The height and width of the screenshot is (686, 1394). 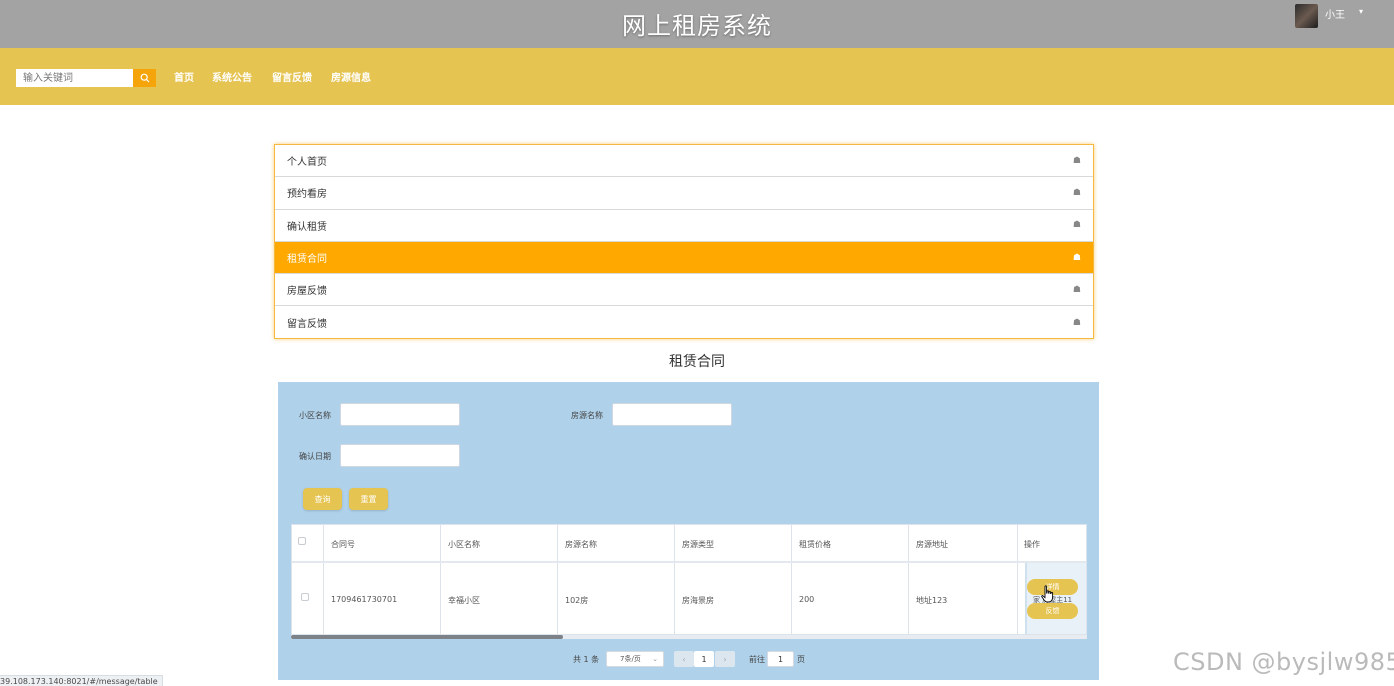 What do you see at coordinates (697, 76) in the screenshot?
I see `nav-bar: 首页 系统公告 留言反馈 房源信息` at bounding box center [697, 76].